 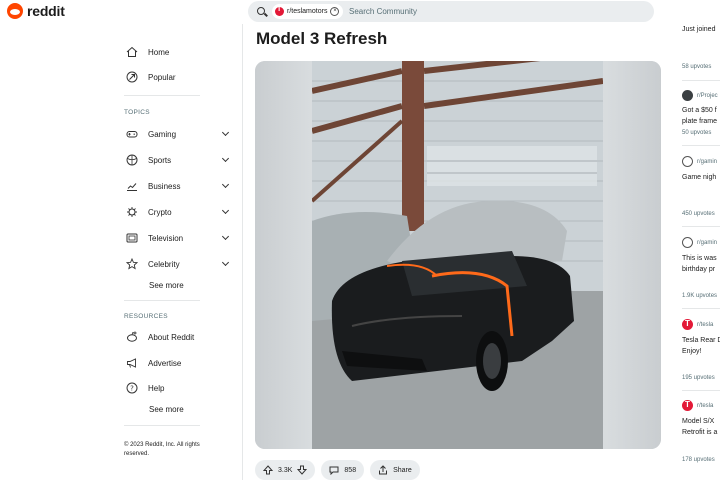 What do you see at coordinates (705, 324) in the screenshot?
I see `subreddit-name: r/tesla` at bounding box center [705, 324].